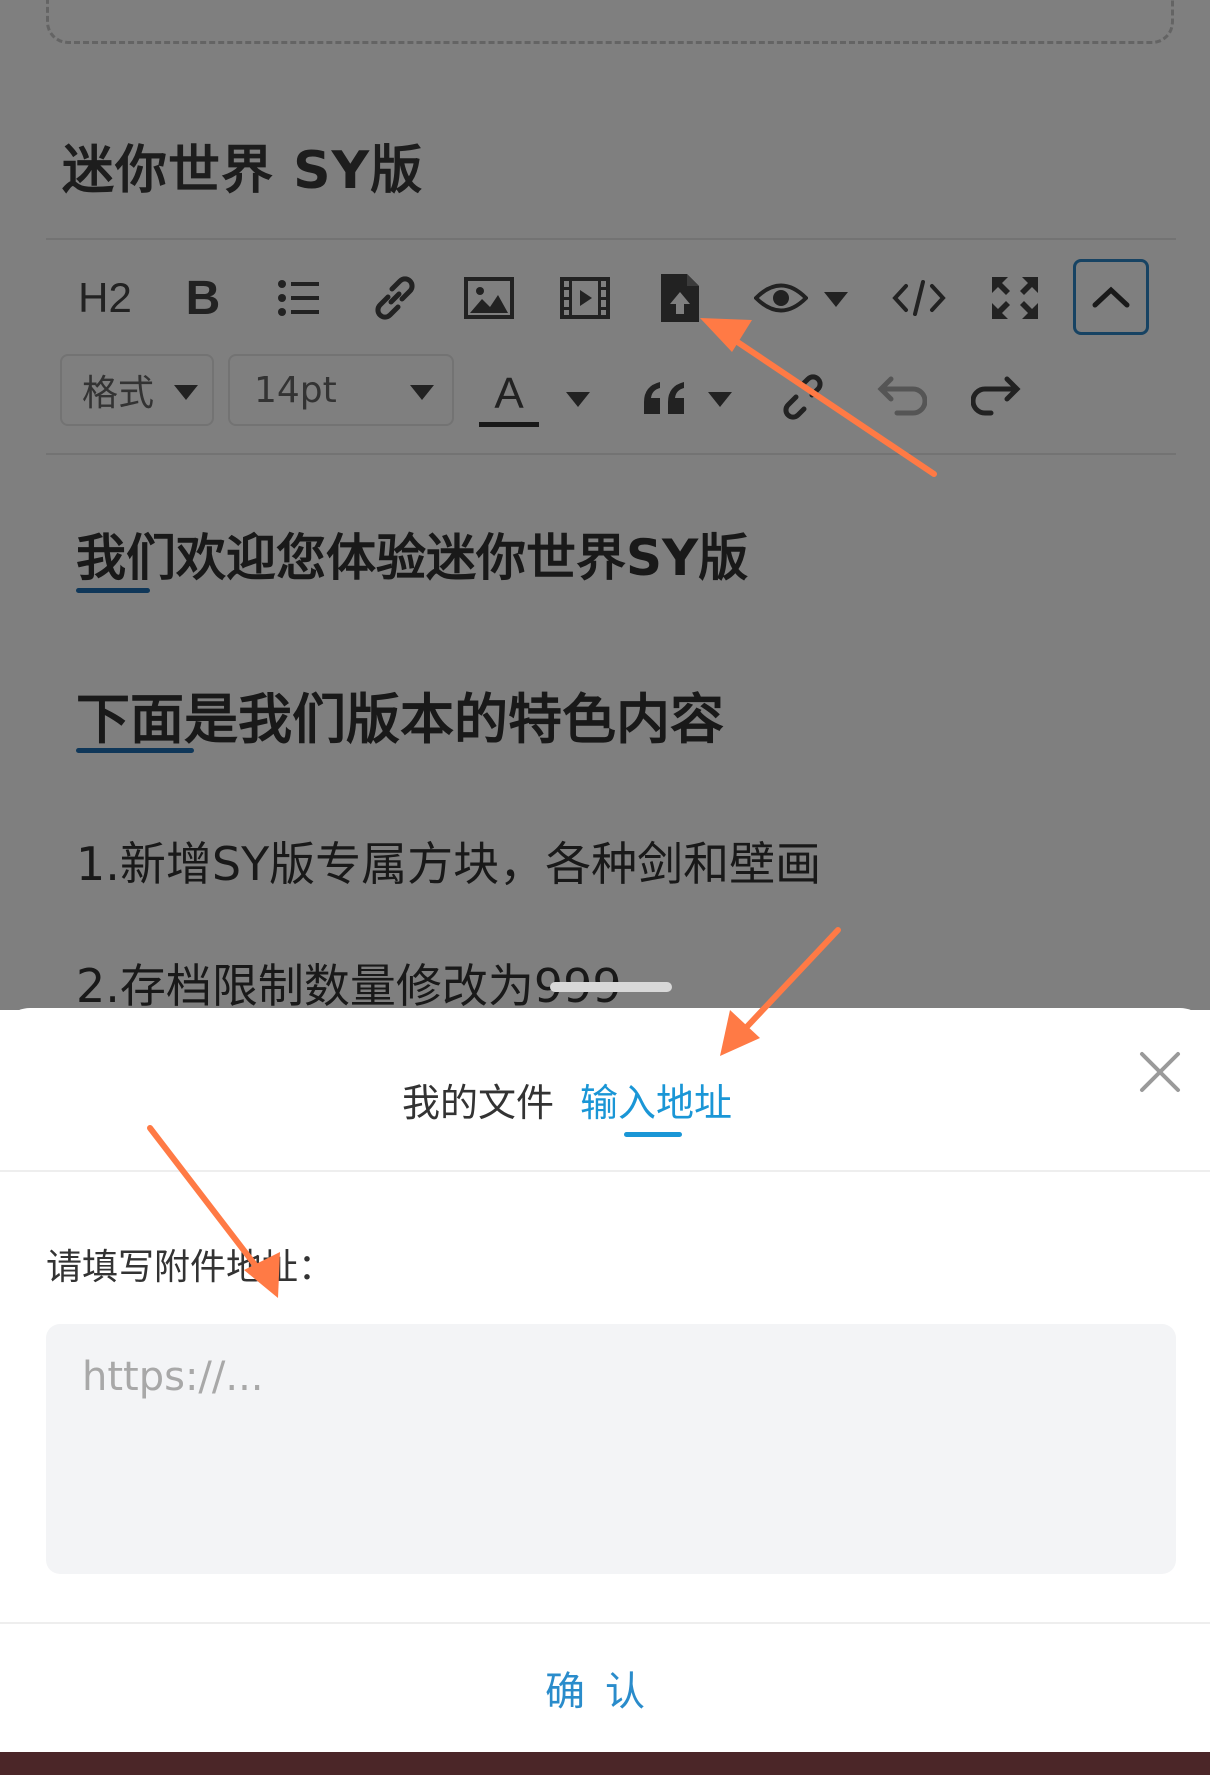  Describe the element at coordinates (478, 1099) in the screenshot. I see `tab-my-files: 我的文件` at that location.